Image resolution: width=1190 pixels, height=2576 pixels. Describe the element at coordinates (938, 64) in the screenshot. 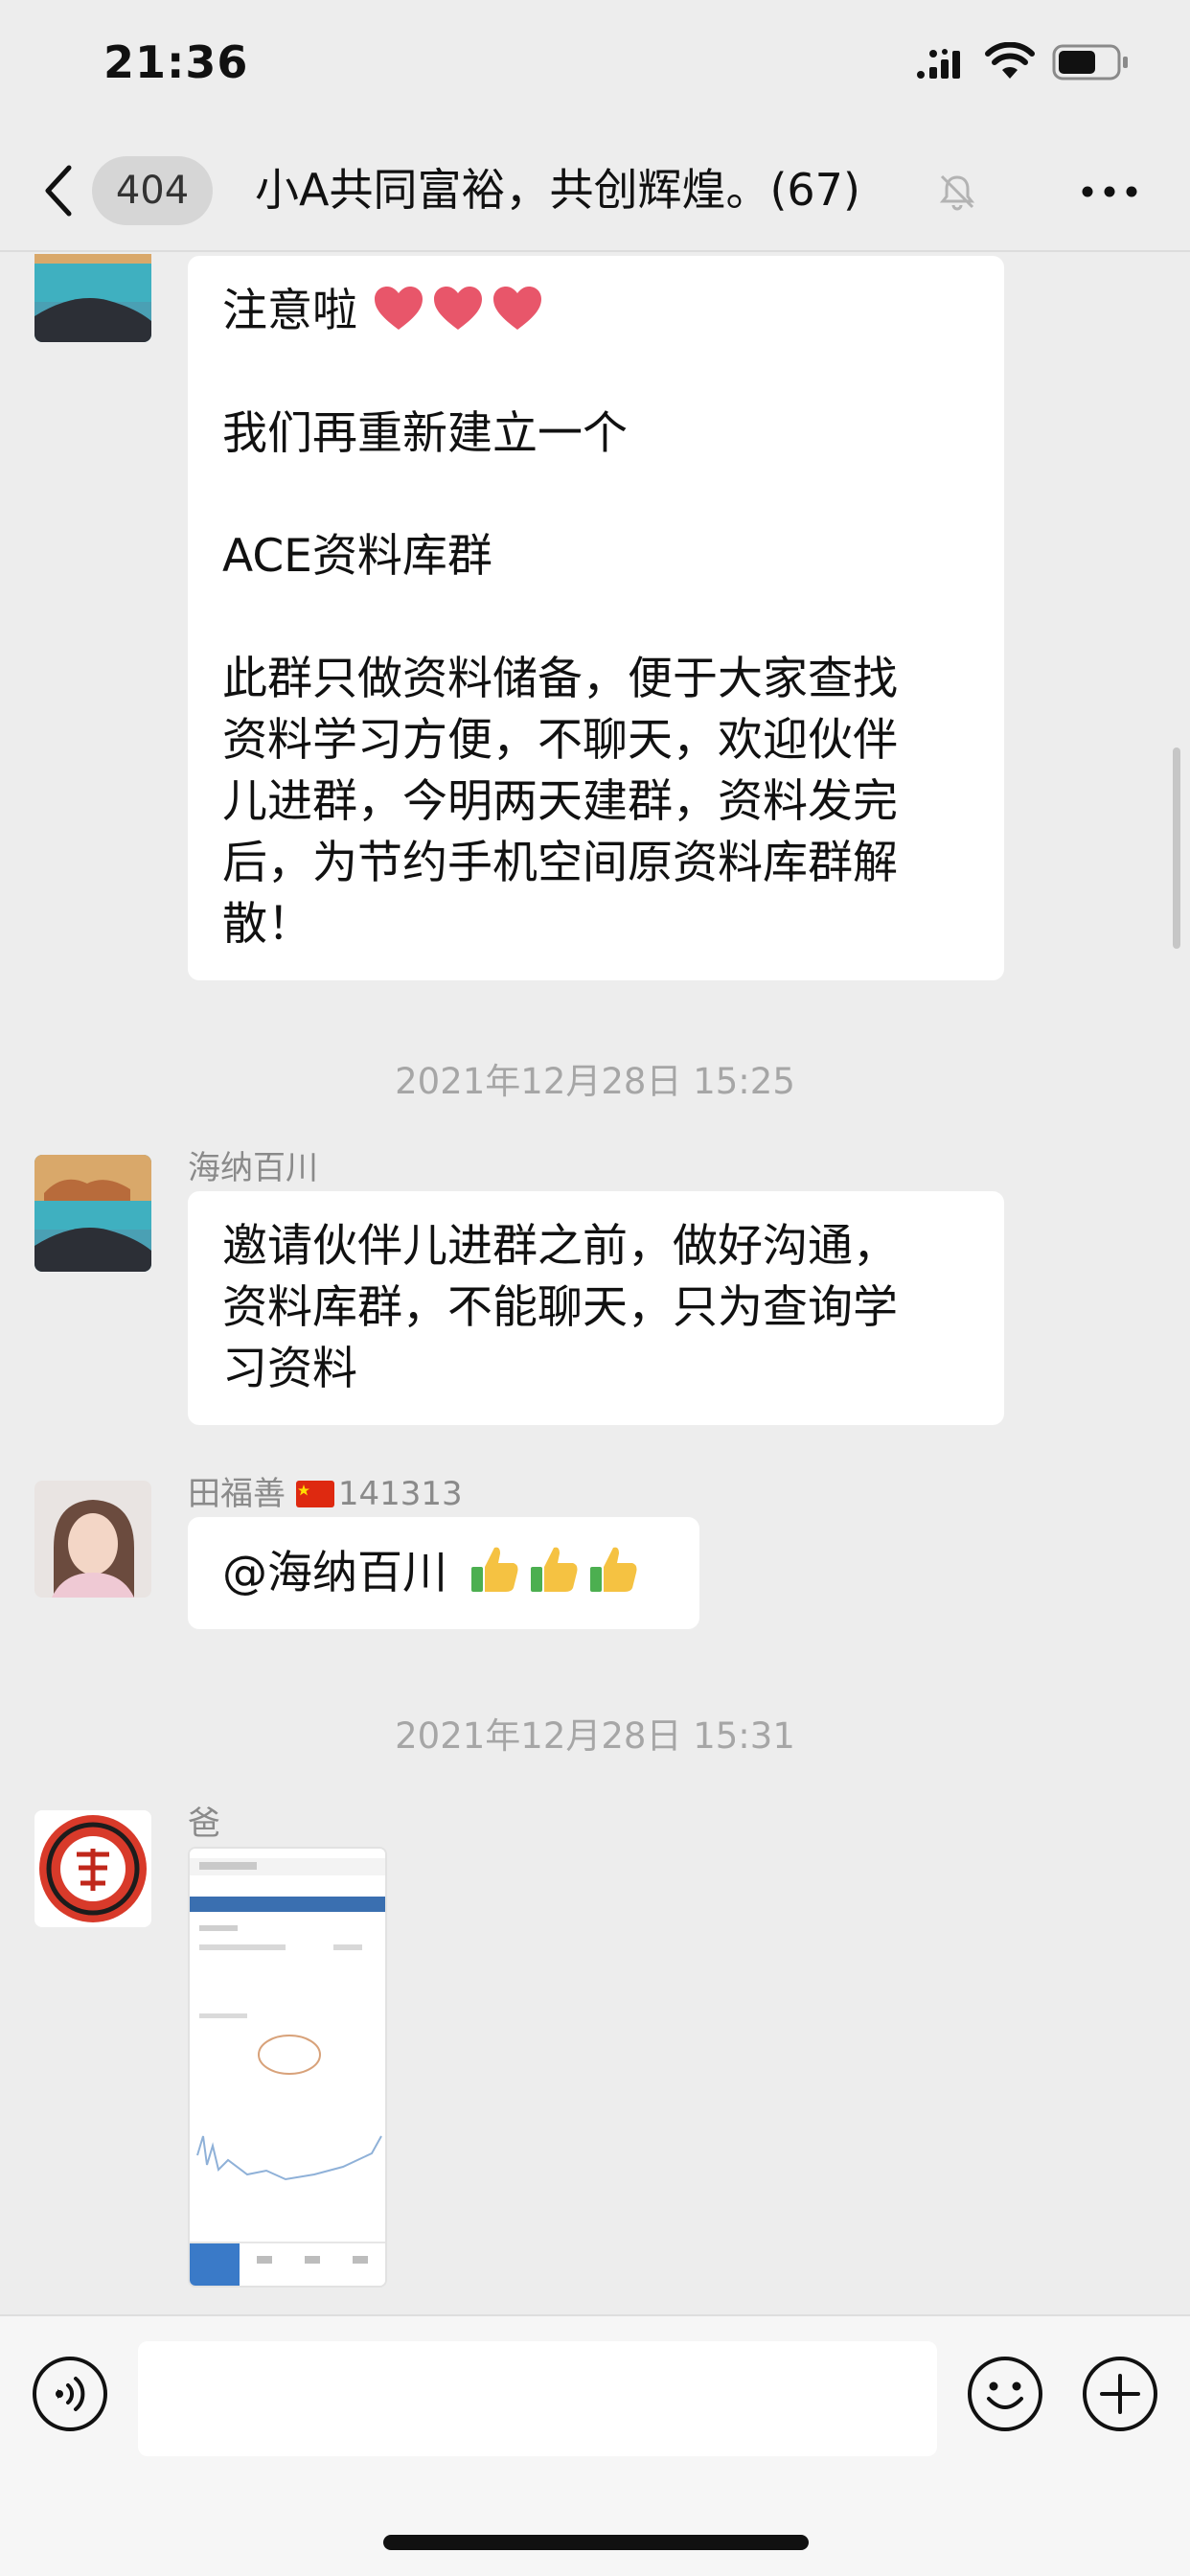

I see `signal-icon` at that location.